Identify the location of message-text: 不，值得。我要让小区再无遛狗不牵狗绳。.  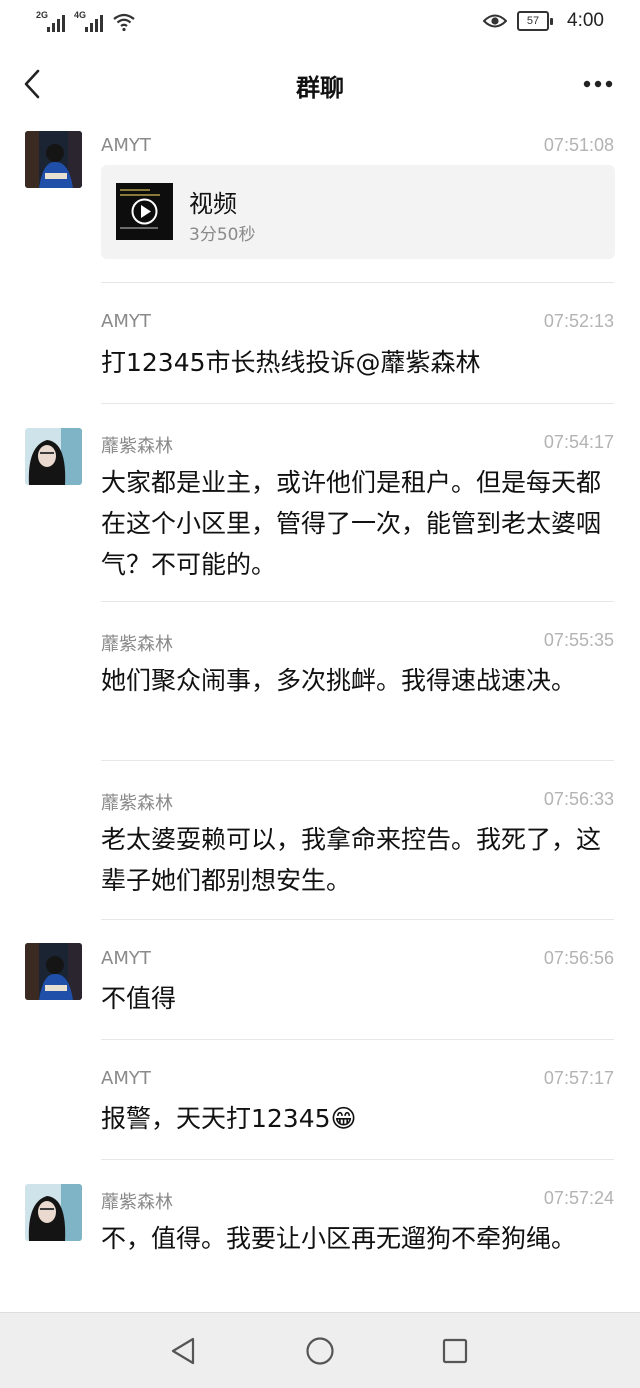
(339, 1238).